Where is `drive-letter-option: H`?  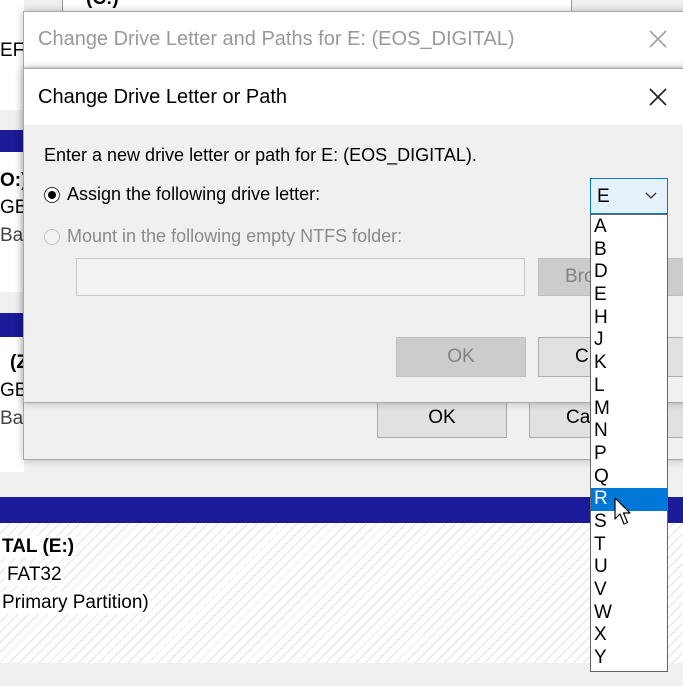
drive-letter-option: H is located at coordinates (629, 318).